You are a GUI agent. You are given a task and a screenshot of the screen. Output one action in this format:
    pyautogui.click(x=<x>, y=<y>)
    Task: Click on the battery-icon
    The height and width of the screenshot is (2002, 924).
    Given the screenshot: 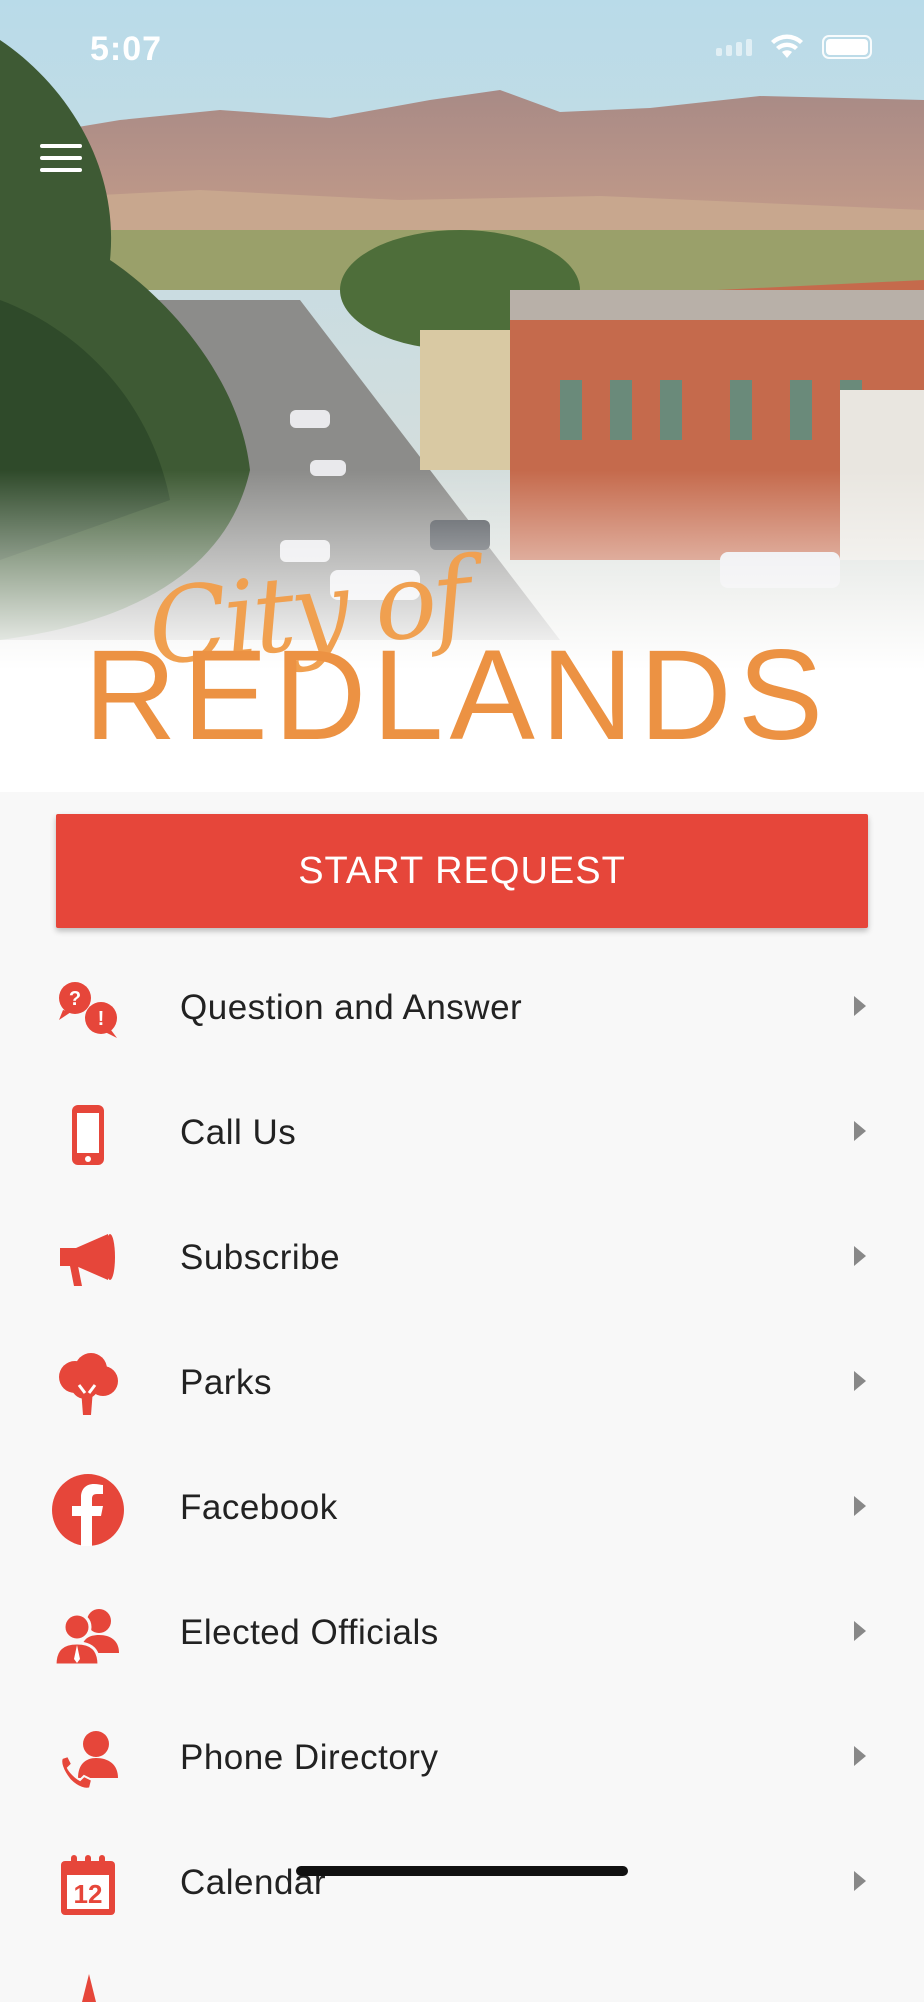 What is the action you would take?
    pyautogui.click(x=847, y=47)
    